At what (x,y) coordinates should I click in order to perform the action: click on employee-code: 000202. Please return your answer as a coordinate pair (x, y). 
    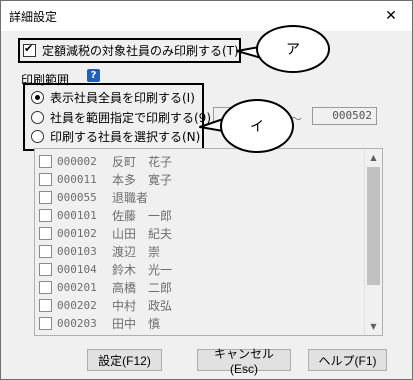
    Looking at the image, I should click on (77, 305).